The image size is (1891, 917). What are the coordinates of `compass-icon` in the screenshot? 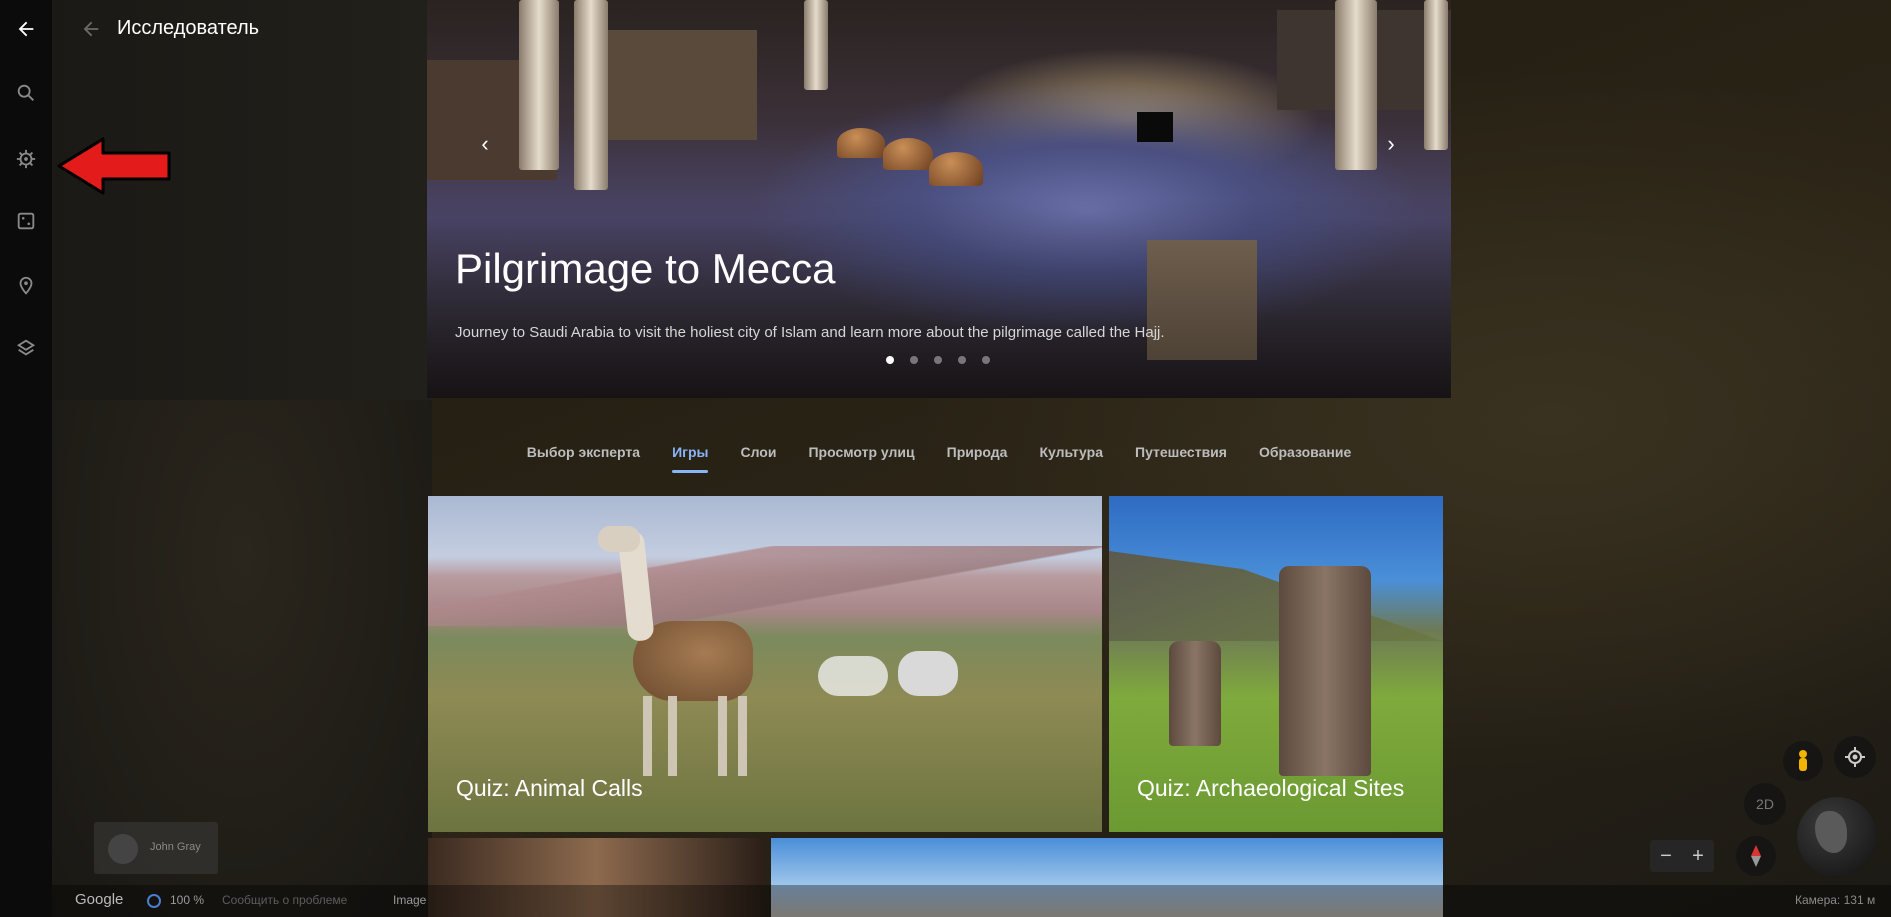 It's located at (1756, 856).